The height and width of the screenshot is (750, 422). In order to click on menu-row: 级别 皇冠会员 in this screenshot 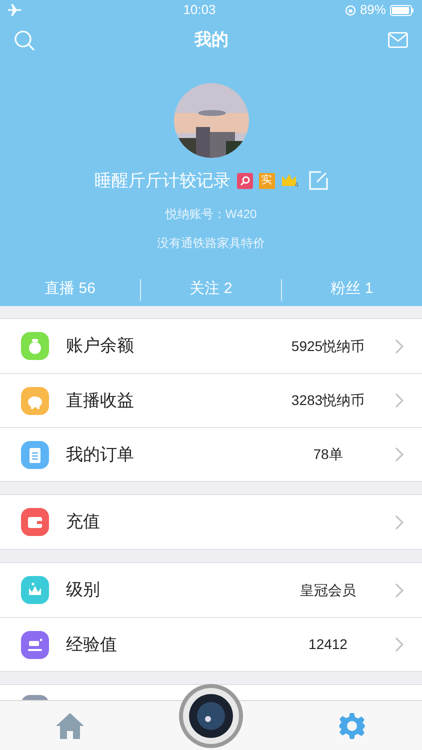, I will do `click(211, 590)`.